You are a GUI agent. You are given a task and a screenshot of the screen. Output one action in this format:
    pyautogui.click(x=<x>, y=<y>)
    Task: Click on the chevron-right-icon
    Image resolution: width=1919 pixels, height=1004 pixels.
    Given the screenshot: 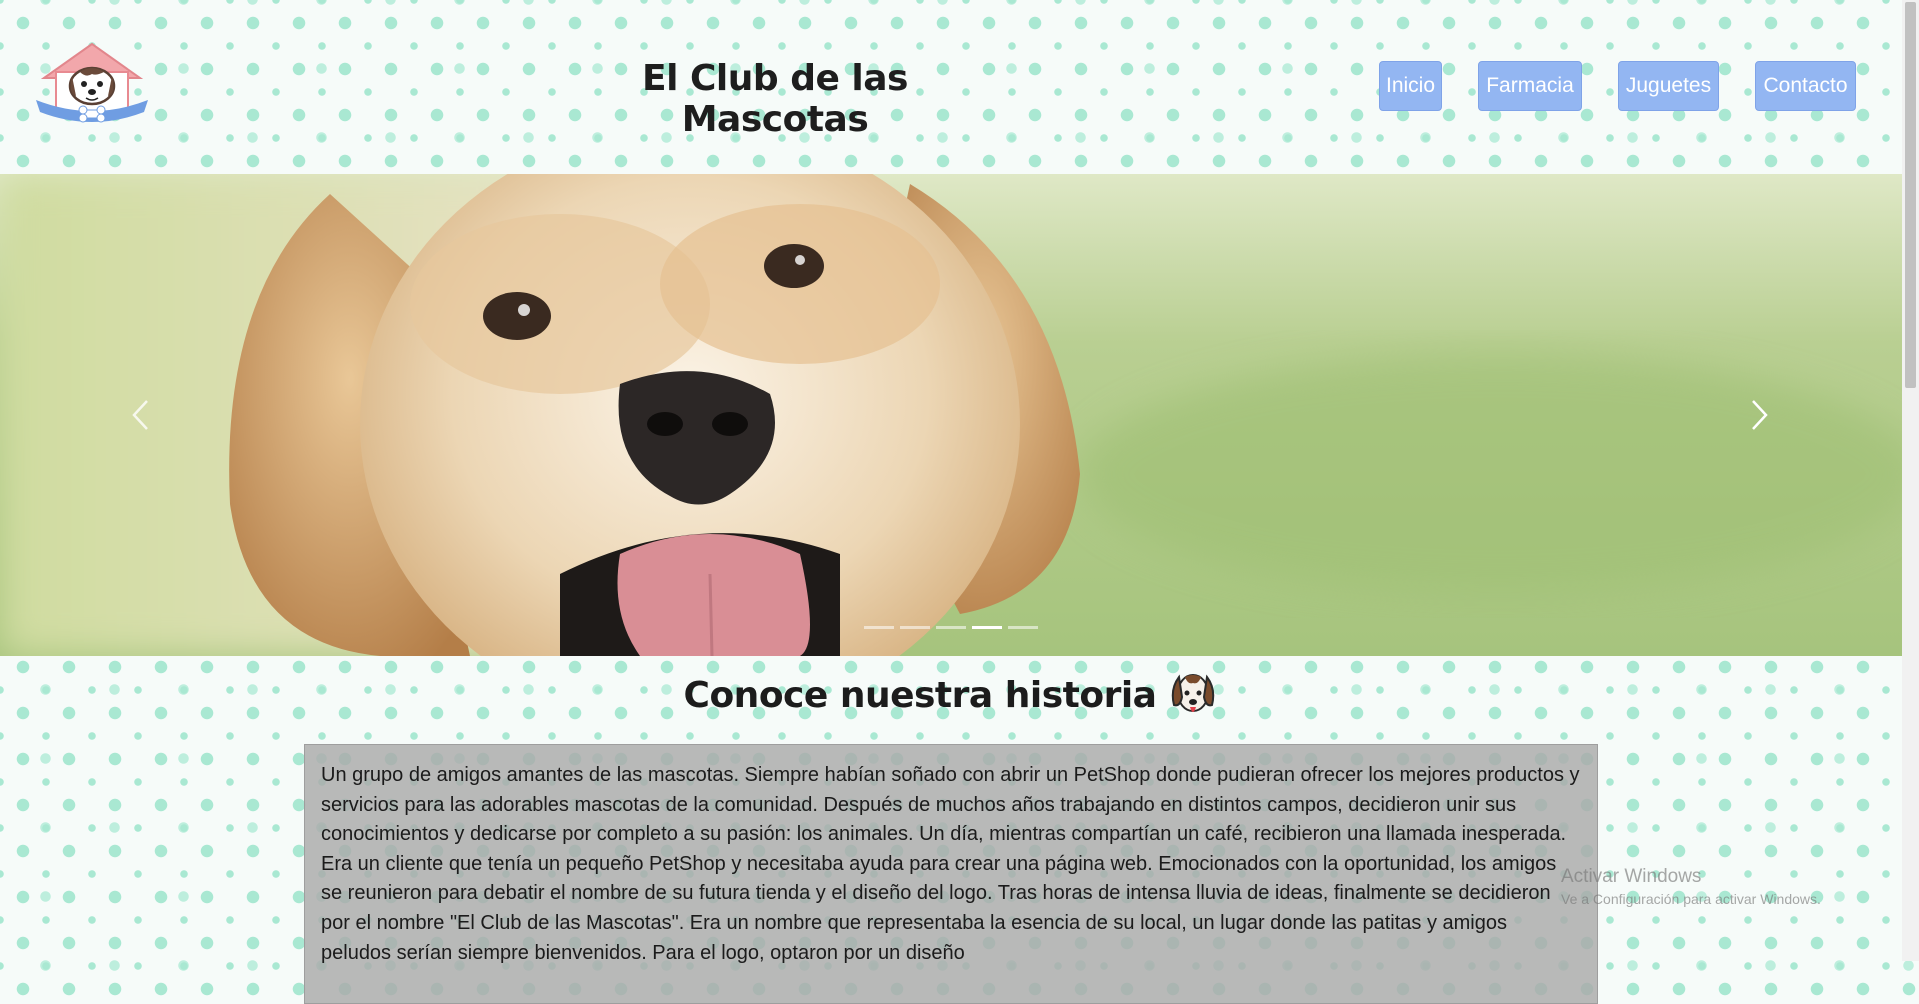 What is the action you would take?
    pyautogui.click(x=1760, y=415)
    